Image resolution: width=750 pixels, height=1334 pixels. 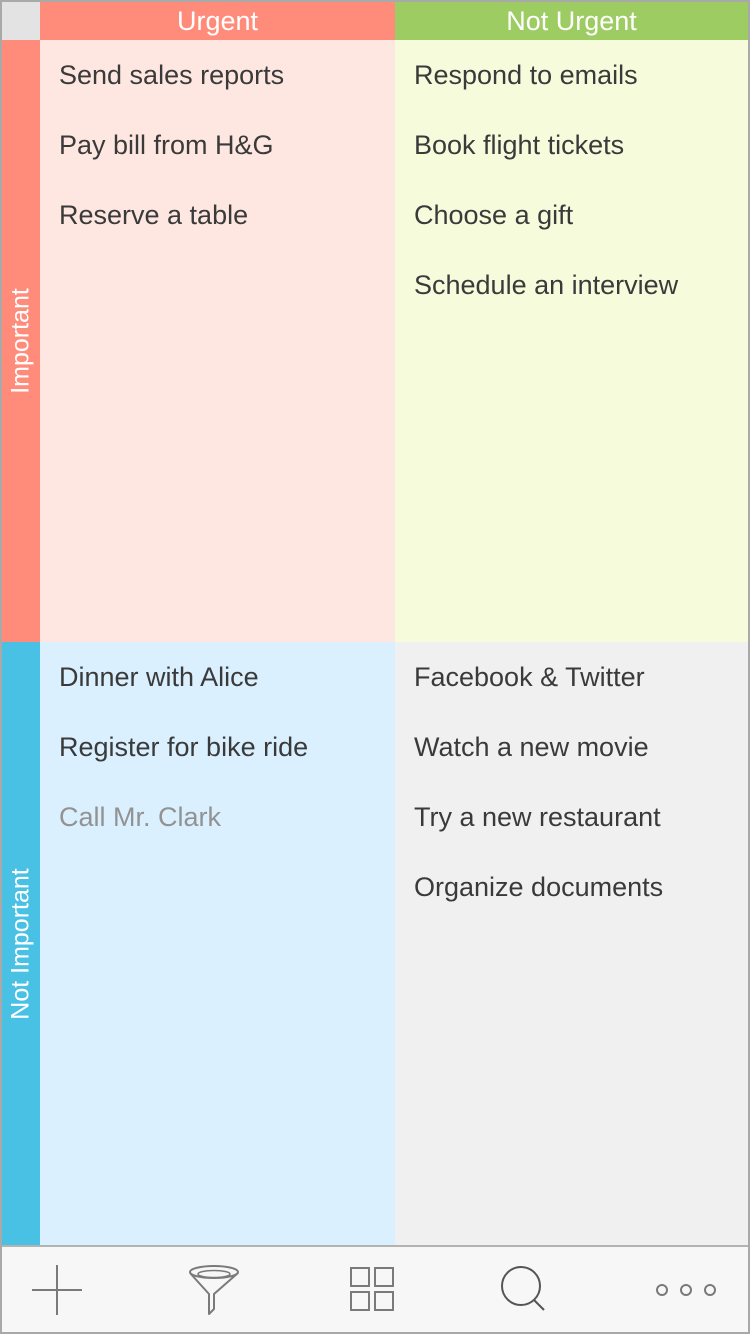 I want to click on row-header-not-important: Not Important, so click(x=21, y=943).